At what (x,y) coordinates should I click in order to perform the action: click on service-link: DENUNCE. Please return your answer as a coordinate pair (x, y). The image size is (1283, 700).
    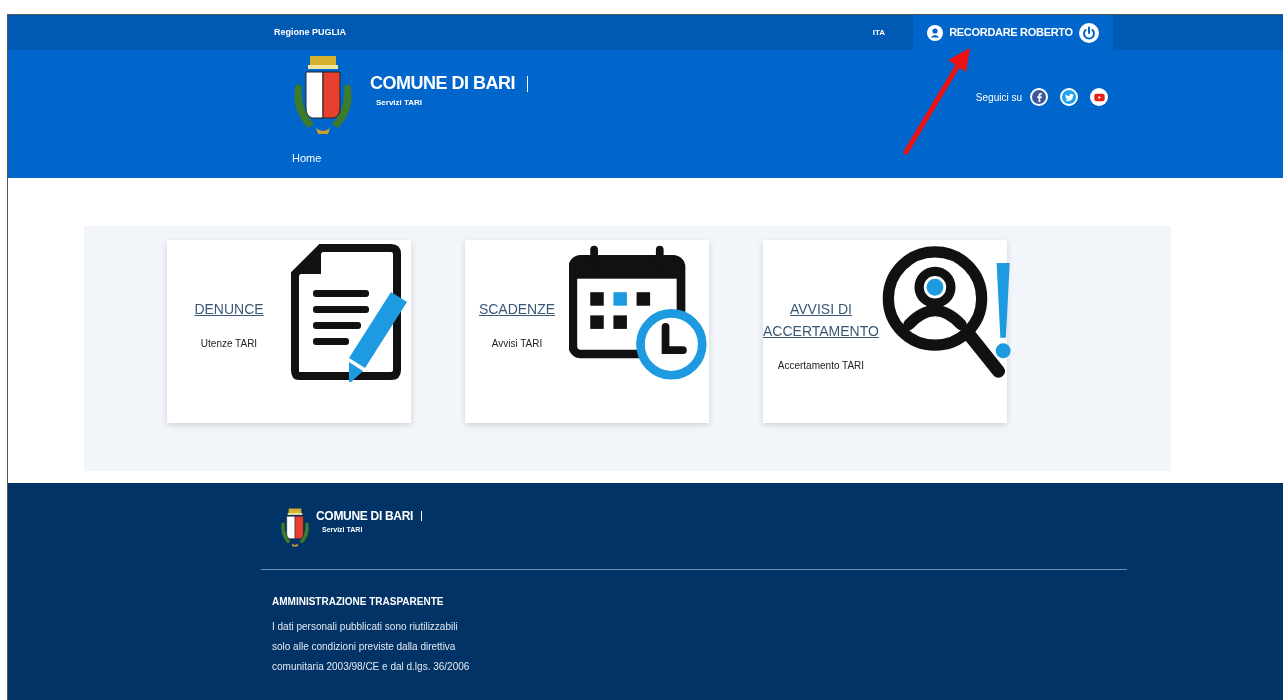
    Looking at the image, I should click on (229, 309).